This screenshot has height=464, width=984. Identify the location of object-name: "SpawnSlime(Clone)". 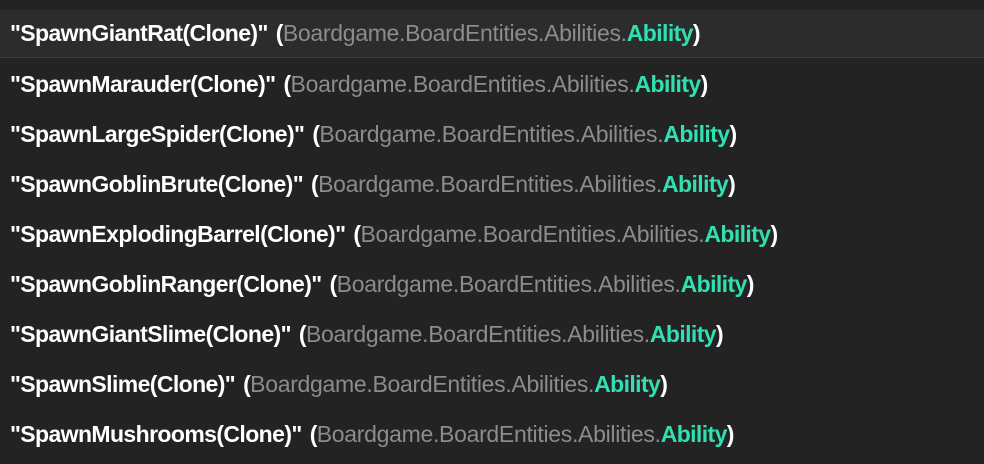
(123, 383).